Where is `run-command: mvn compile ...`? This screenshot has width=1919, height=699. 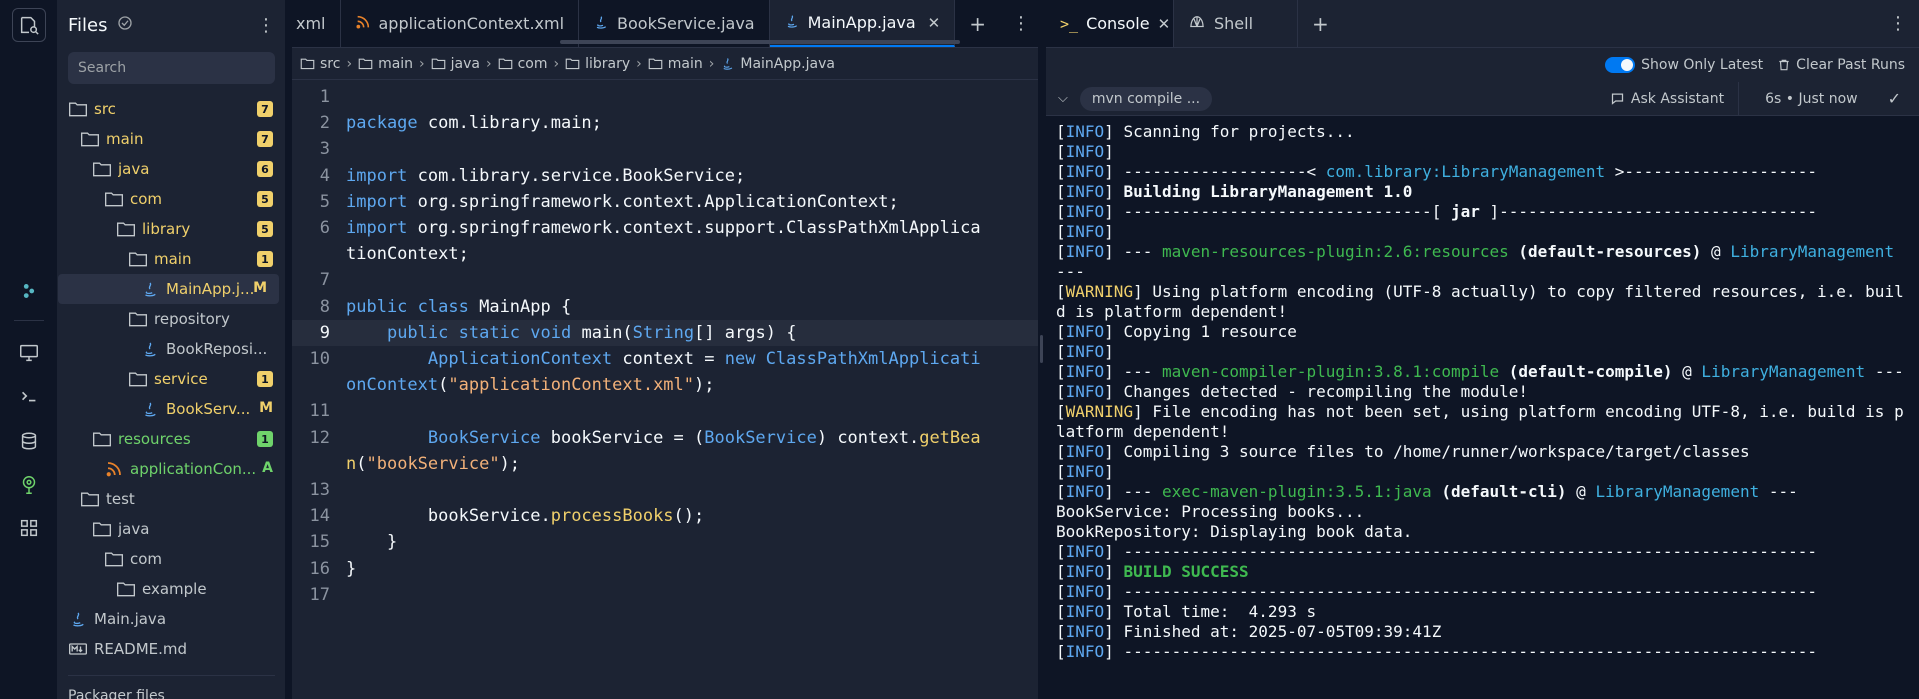 run-command: mvn compile ... is located at coordinates (1146, 98).